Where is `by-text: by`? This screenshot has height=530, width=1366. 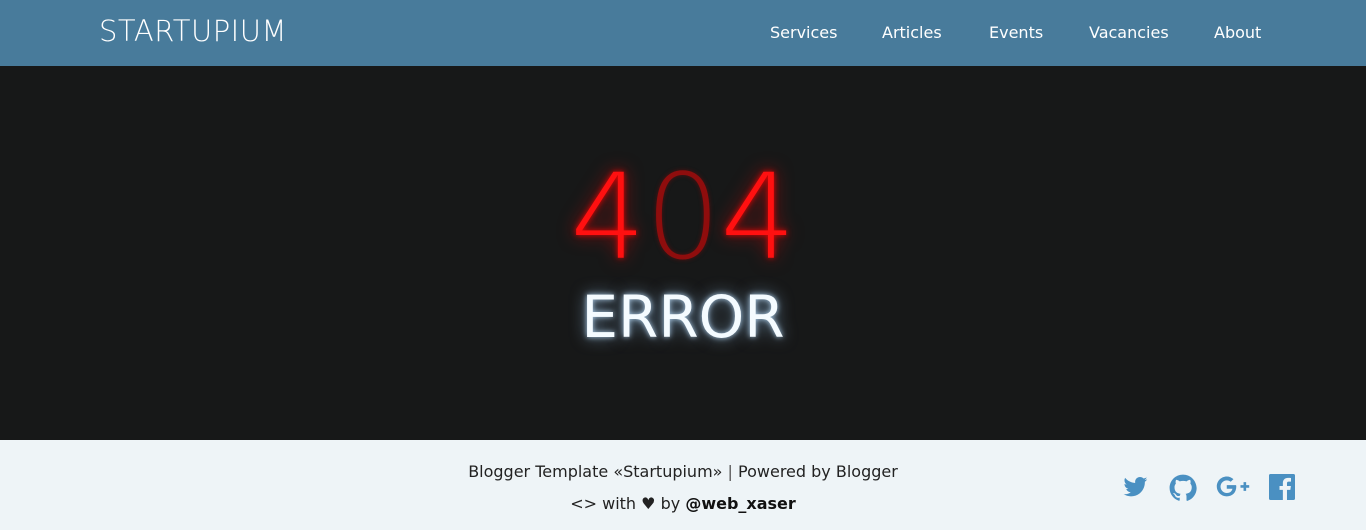 by-text: by is located at coordinates (670, 503).